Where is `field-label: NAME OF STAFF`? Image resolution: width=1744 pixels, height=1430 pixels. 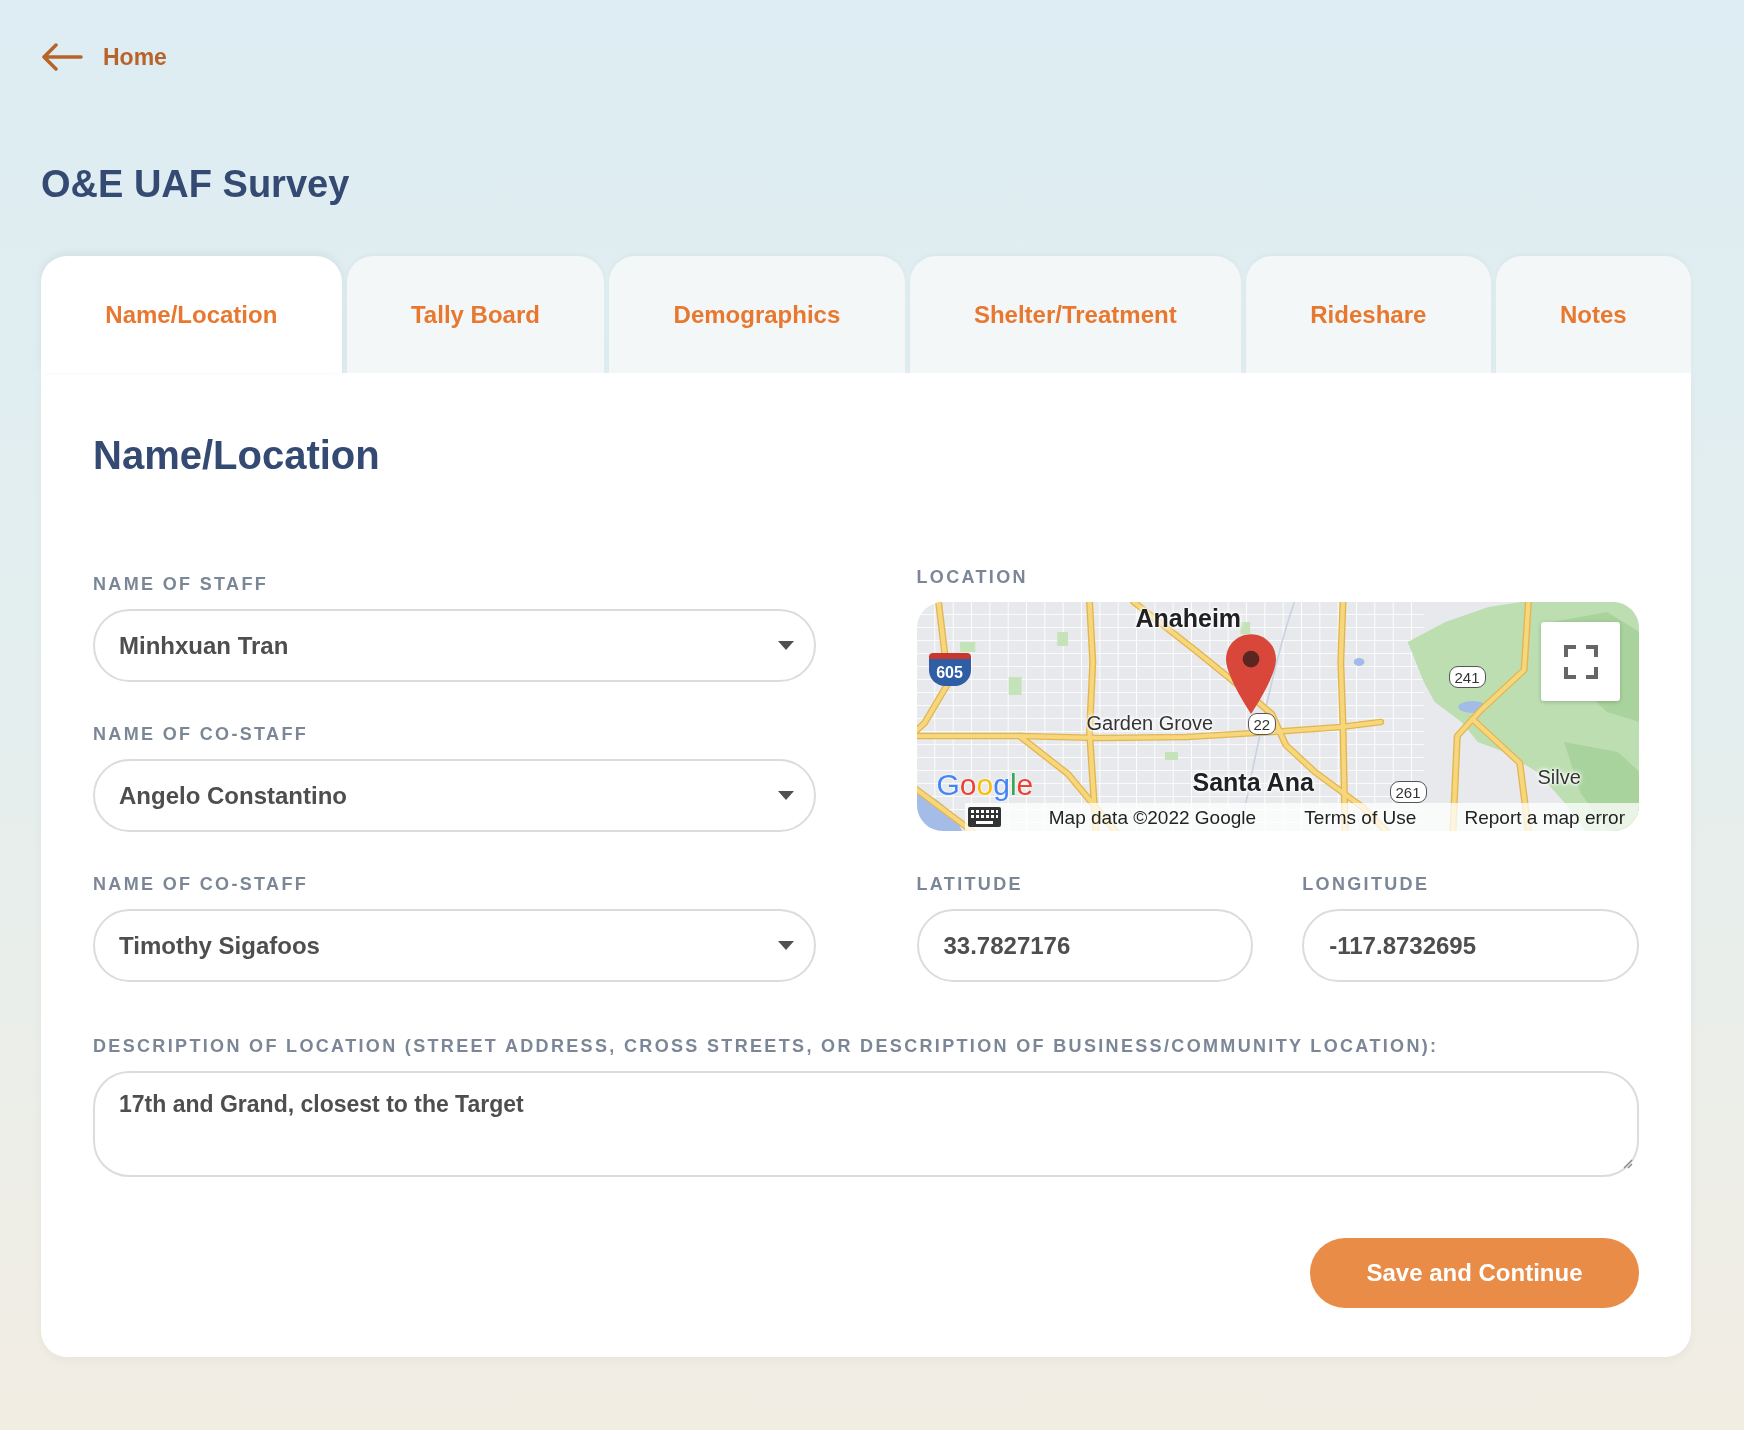
field-label: NAME OF STAFF is located at coordinates (181, 584).